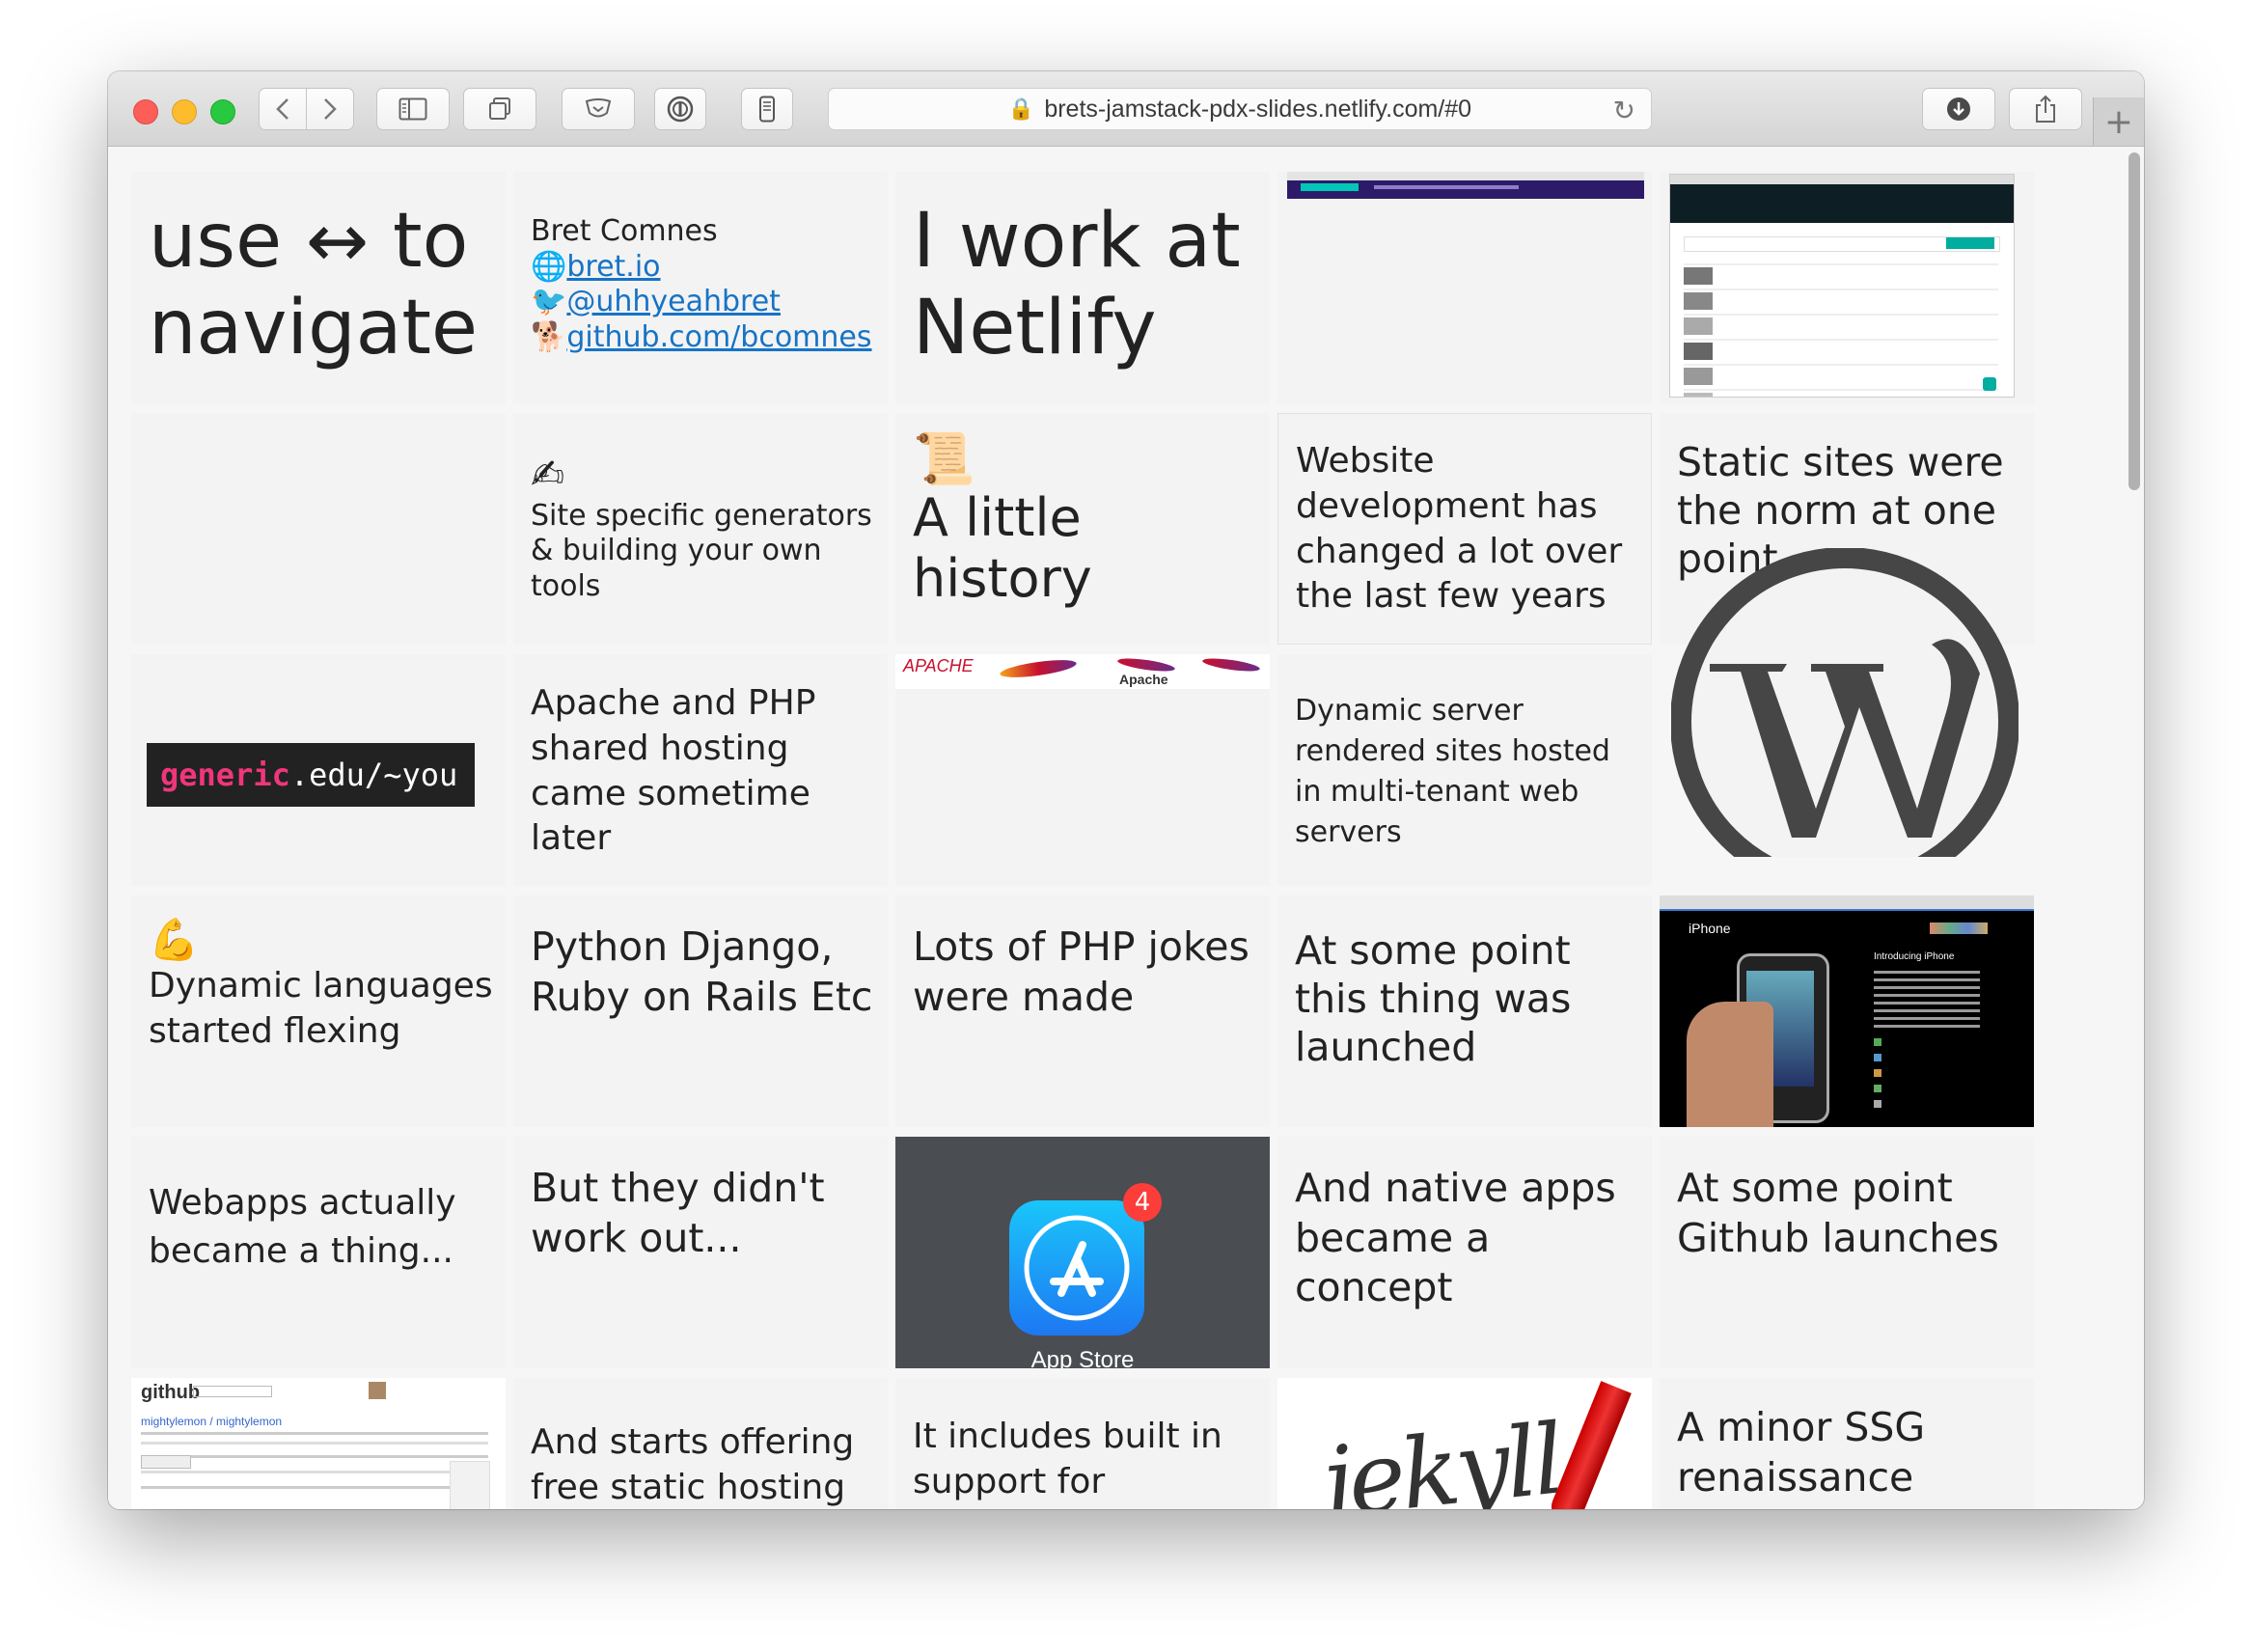 Image resolution: width=2252 pixels, height=1652 pixels. I want to click on slide-26: github mightylemon / mightylemon, so click(318, 1443).